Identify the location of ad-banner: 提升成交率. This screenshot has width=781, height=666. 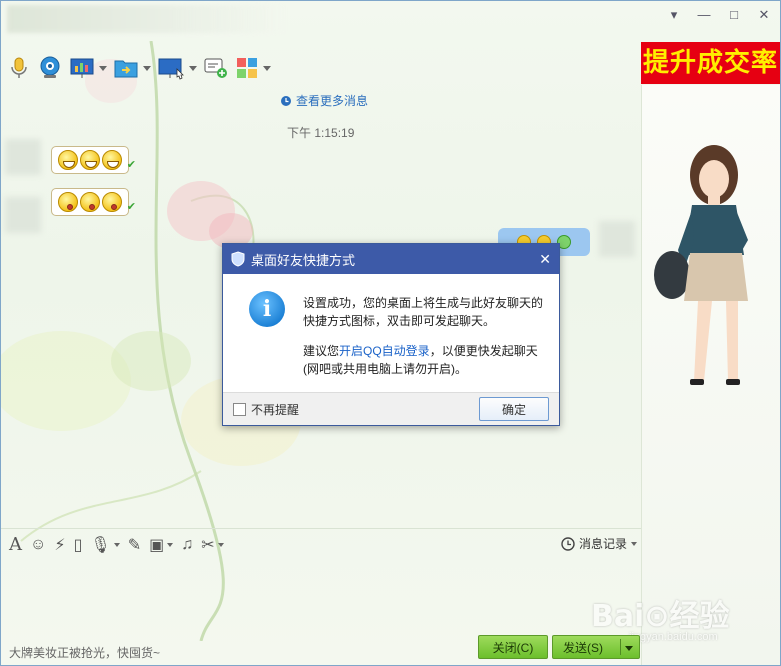
(710, 63).